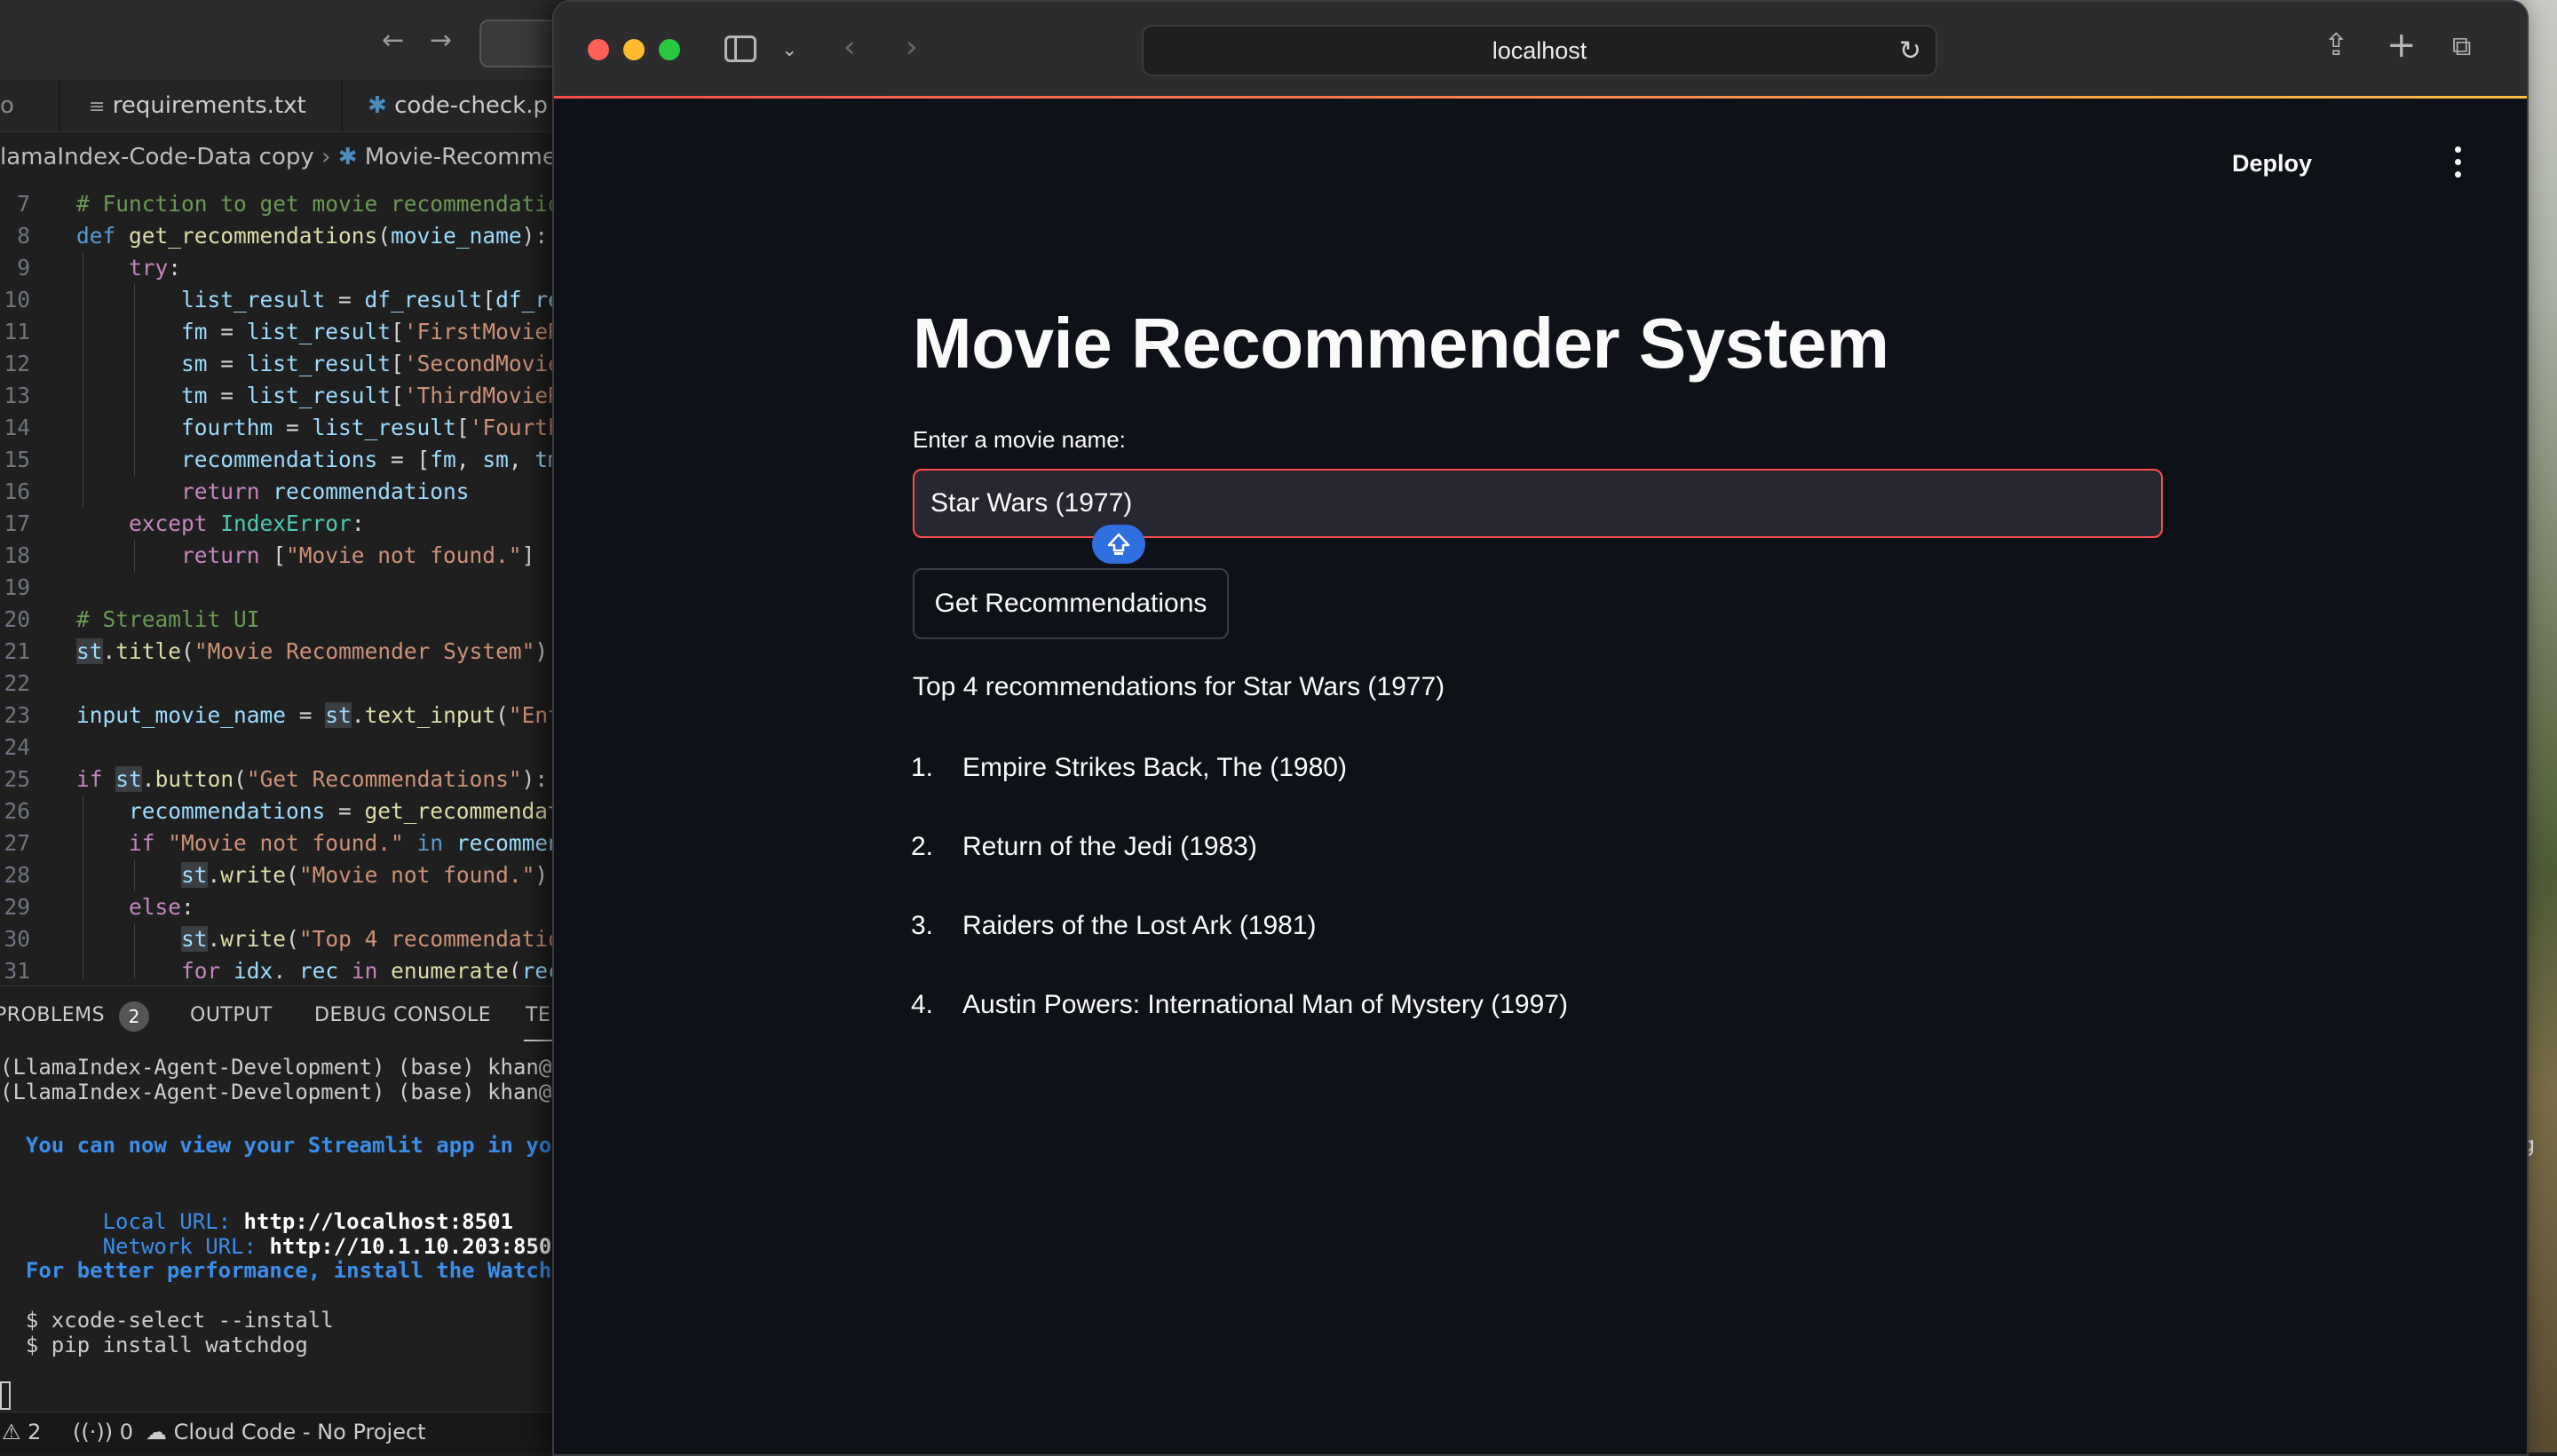 Image resolution: width=2557 pixels, height=1456 pixels. I want to click on code-text: if "Movie not found." in recommen, so click(345, 843).